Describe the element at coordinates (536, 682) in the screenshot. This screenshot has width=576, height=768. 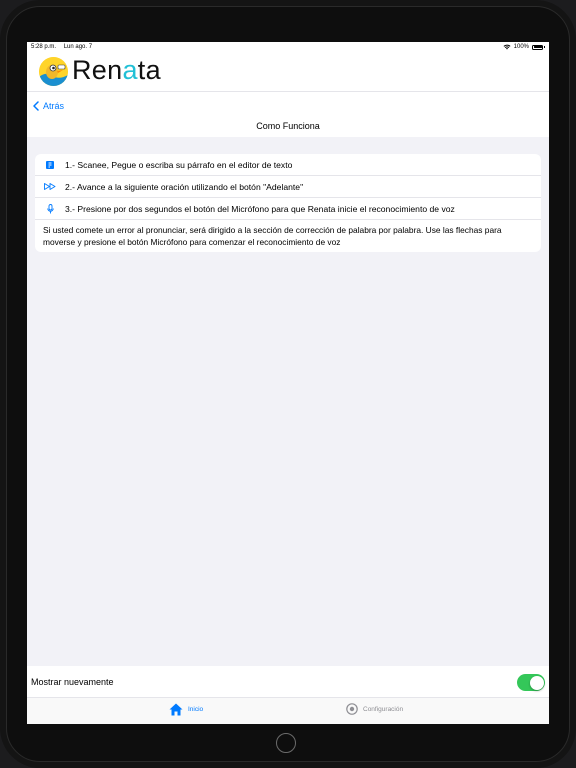
I see `toggle-knob` at that location.